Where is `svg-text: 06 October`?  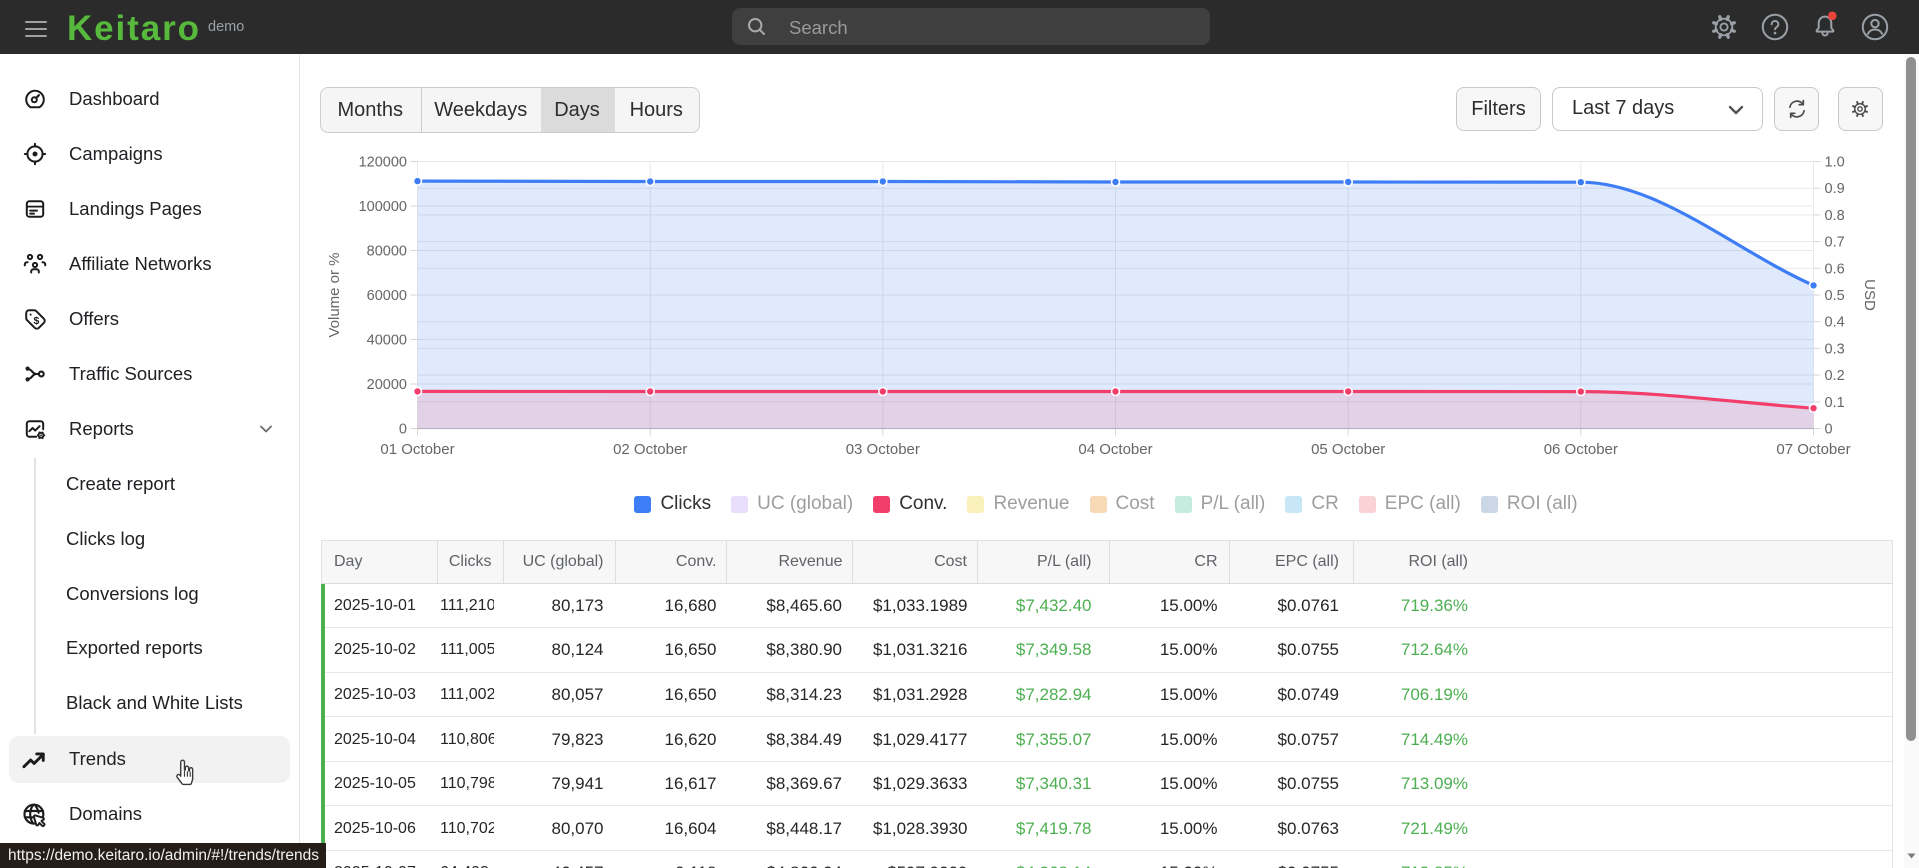
svg-text: 06 October is located at coordinates (1581, 449).